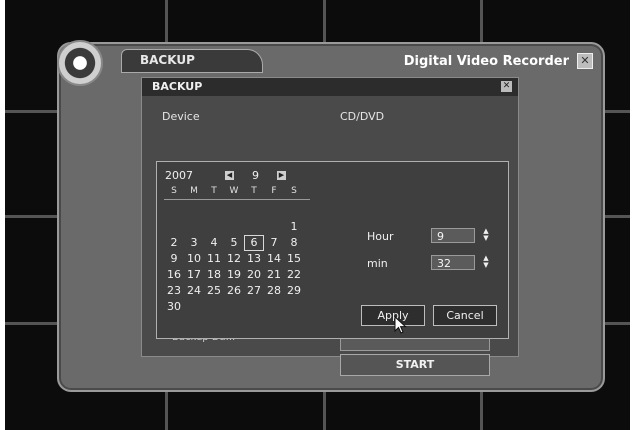  What do you see at coordinates (174, 243) in the screenshot?
I see `calendar-day: 2` at bounding box center [174, 243].